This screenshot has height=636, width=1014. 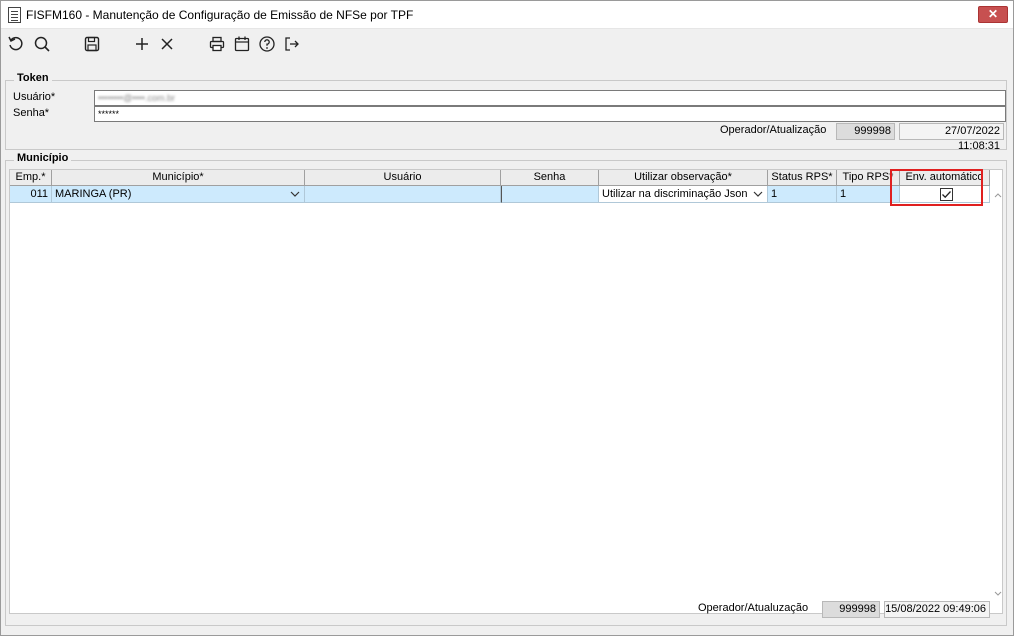 I want to click on cell-senha, so click(x=550, y=194).